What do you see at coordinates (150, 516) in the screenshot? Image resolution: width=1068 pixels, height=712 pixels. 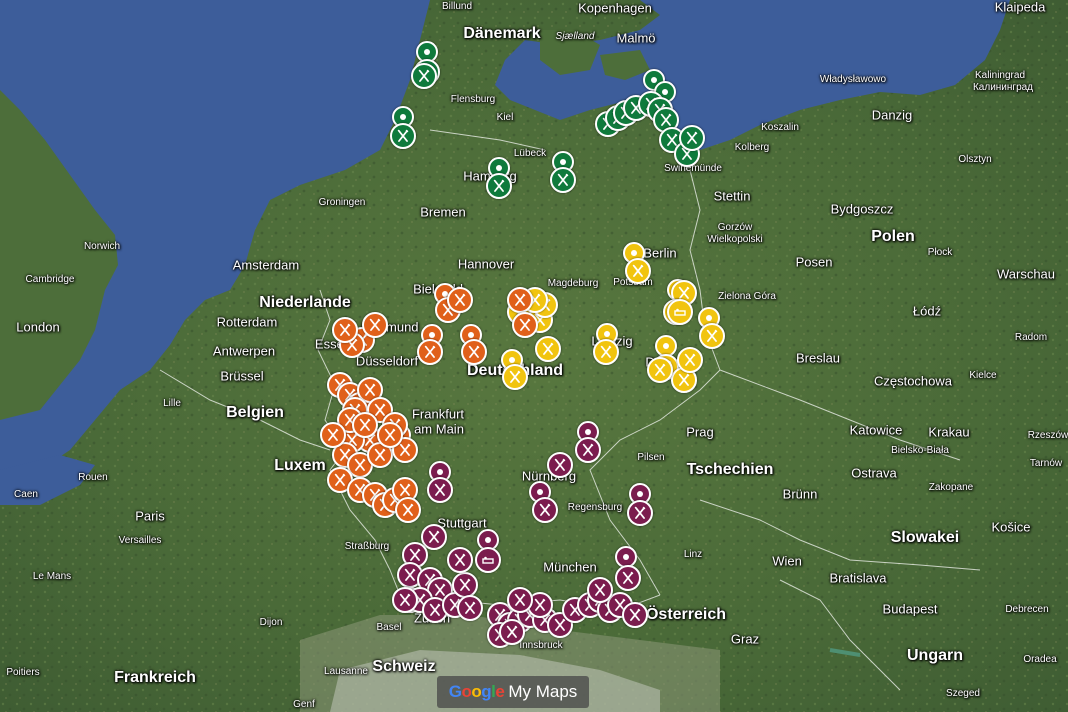 I see `label-city: Paris` at bounding box center [150, 516].